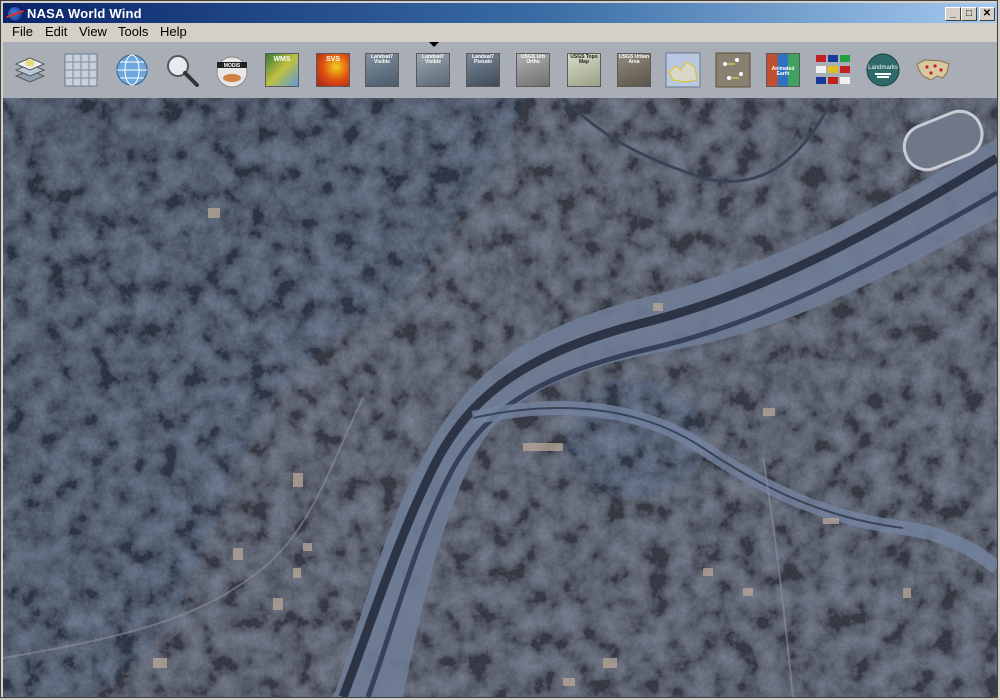  What do you see at coordinates (15, 14) in the screenshot?
I see `nasa-logo-icon` at bounding box center [15, 14].